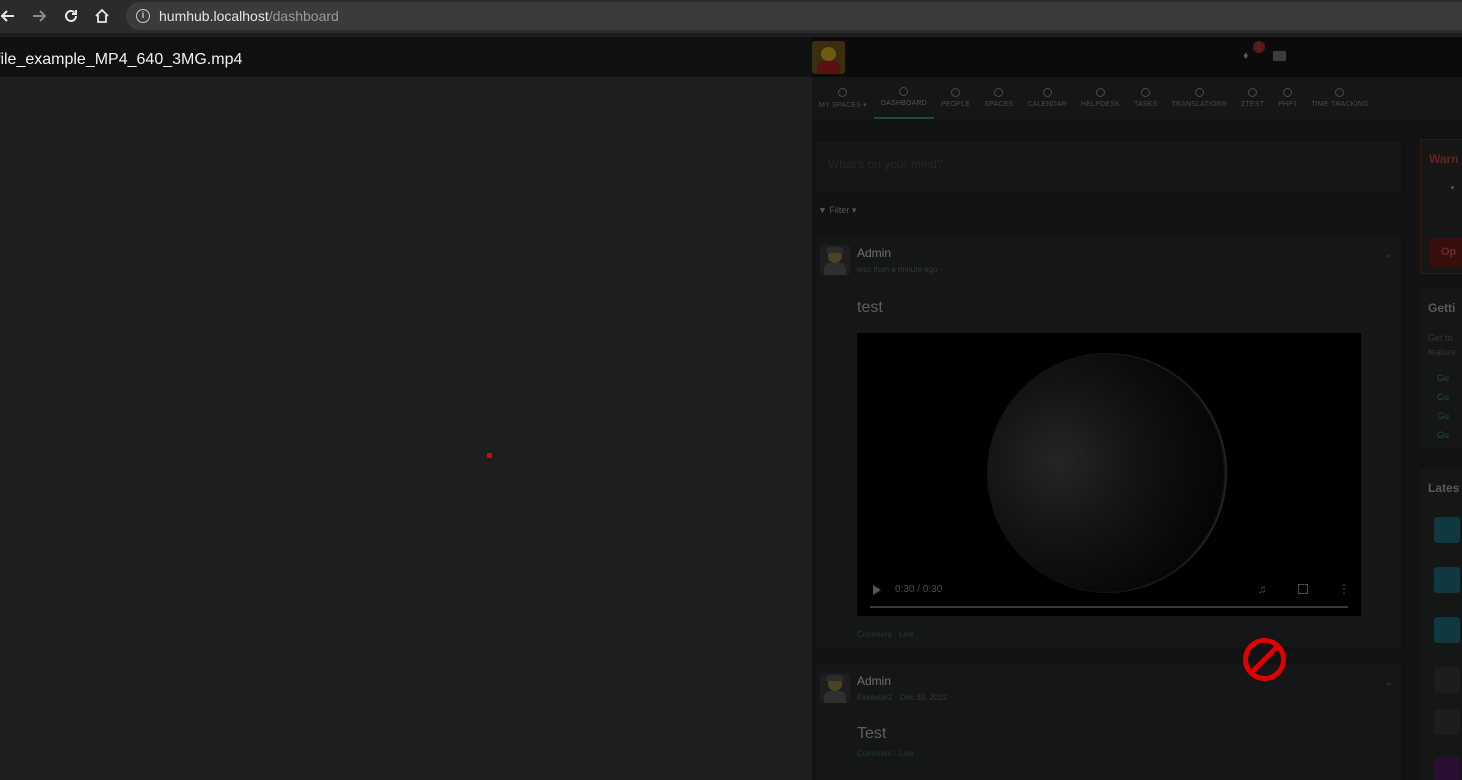 This screenshot has width=1462, height=780. I want to click on bell-icon: ♦, so click(1249, 56).